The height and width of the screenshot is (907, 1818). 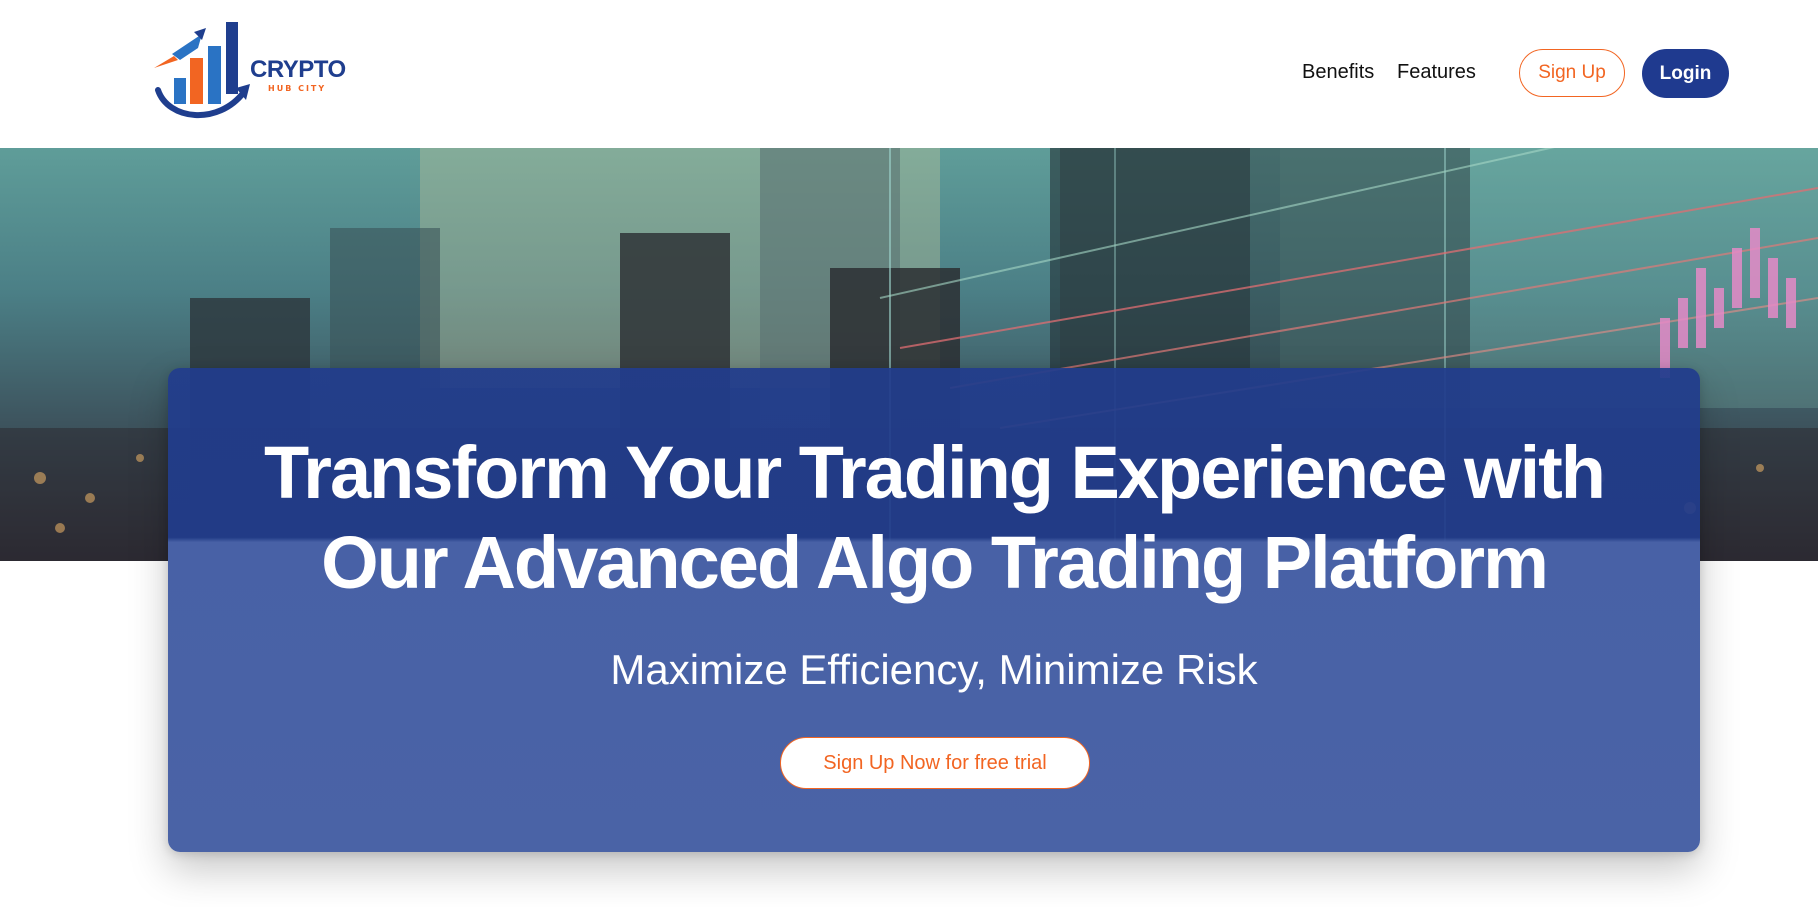 What do you see at coordinates (1685, 73) in the screenshot?
I see `login-button: Login` at bounding box center [1685, 73].